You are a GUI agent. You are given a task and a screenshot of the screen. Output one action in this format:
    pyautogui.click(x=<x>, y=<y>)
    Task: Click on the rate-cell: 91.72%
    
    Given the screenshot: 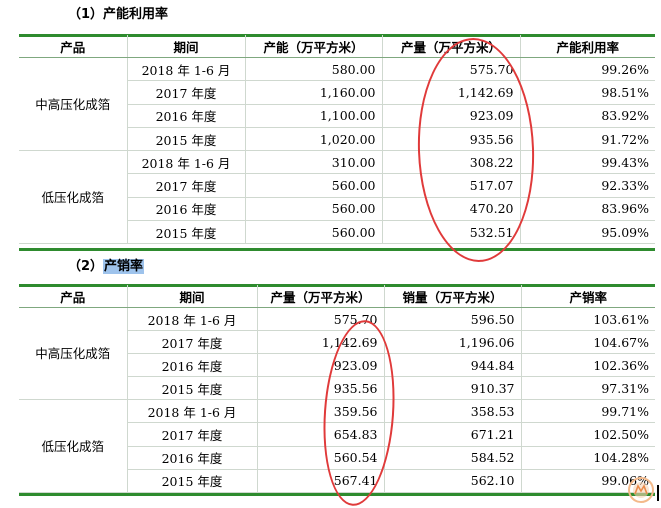 What is the action you would take?
    pyautogui.click(x=587, y=139)
    